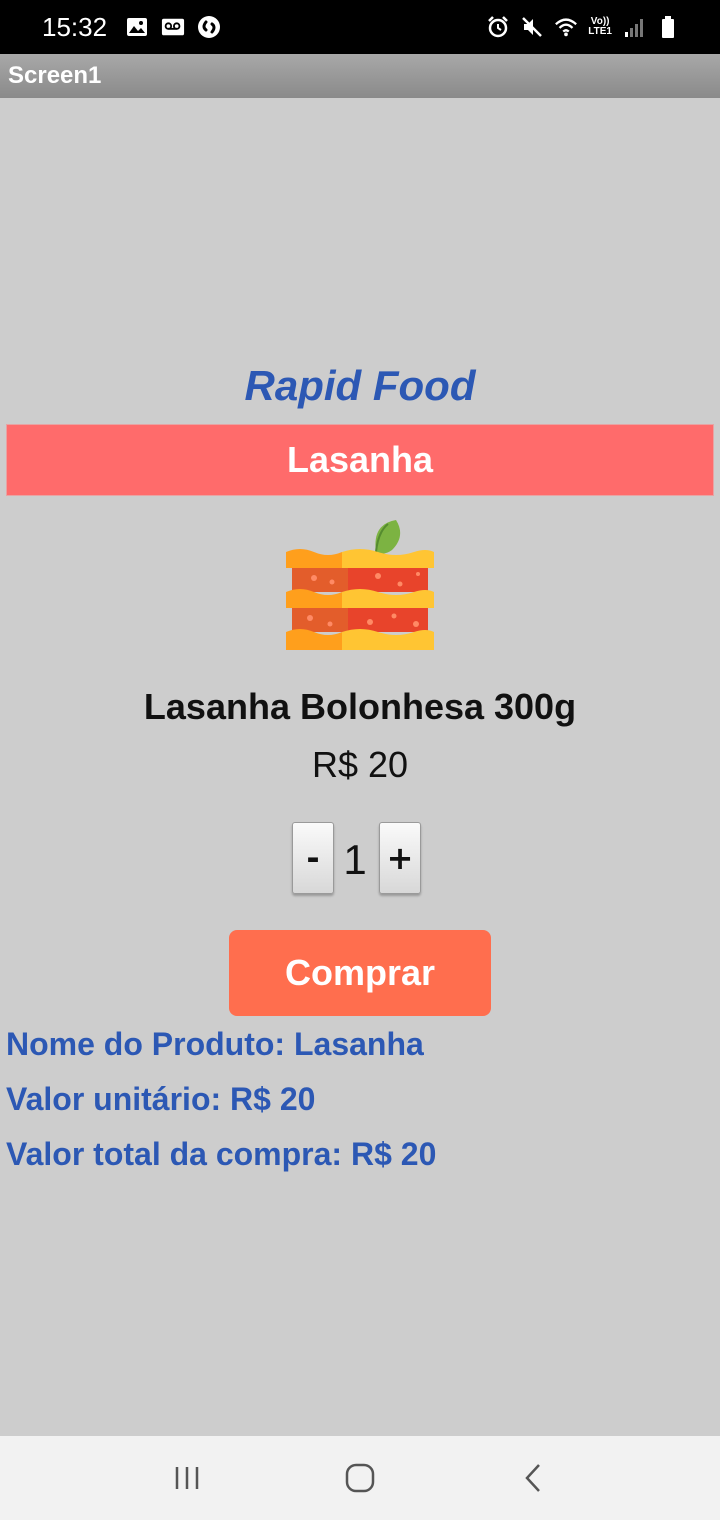 The width and height of the screenshot is (720, 1520). I want to click on summary-total-value: Valor total da compra: R$ 20, so click(221, 1154).